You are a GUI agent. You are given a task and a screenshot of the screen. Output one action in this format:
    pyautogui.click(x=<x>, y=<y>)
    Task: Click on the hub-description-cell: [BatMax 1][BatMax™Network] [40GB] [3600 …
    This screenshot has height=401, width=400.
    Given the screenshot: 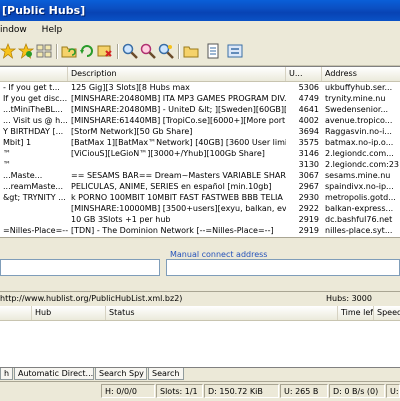 What is the action you would take?
    pyautogui.click(x=178, y=142)
    